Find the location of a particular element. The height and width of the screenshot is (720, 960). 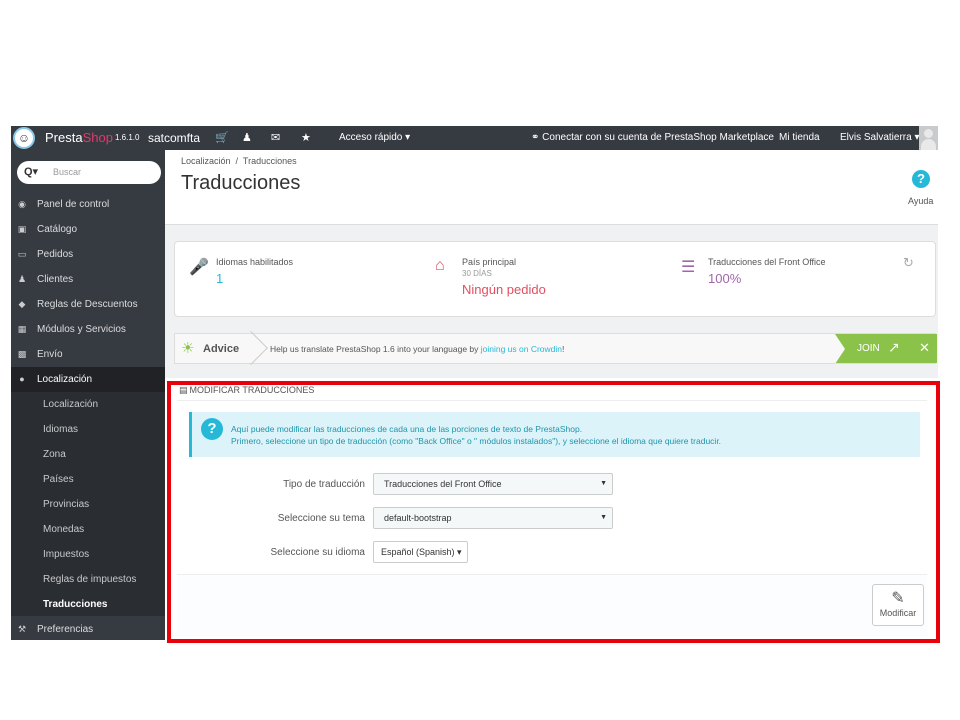

language-dropdown: Español (Spanish) ▾ is located at coordinates (420, 552).